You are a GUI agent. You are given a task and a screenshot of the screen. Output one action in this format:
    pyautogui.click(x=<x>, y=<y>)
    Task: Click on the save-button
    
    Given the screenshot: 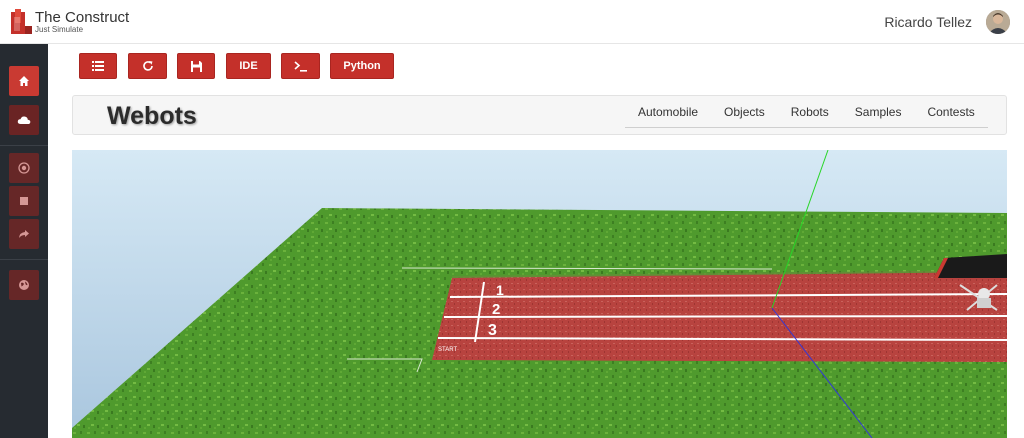 What is the action you would take?
    pyautogui.click(x=196, y=66)
    